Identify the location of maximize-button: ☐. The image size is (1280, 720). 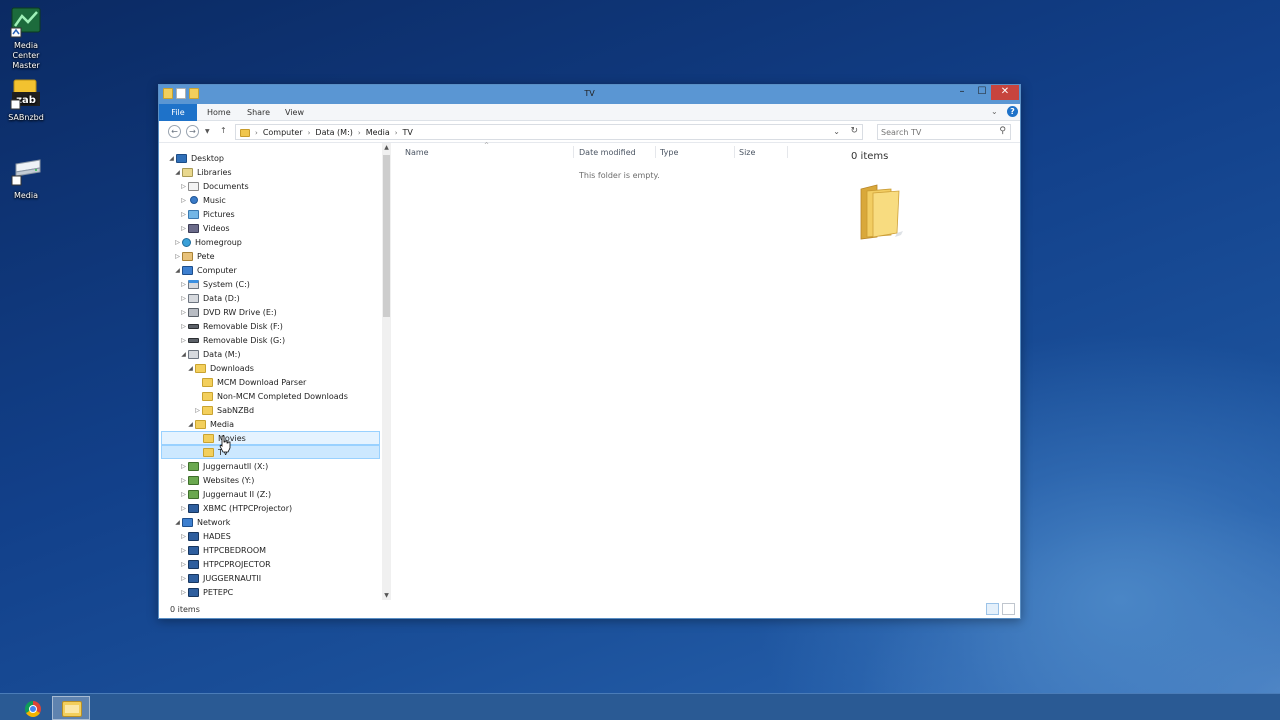
(982, 92).